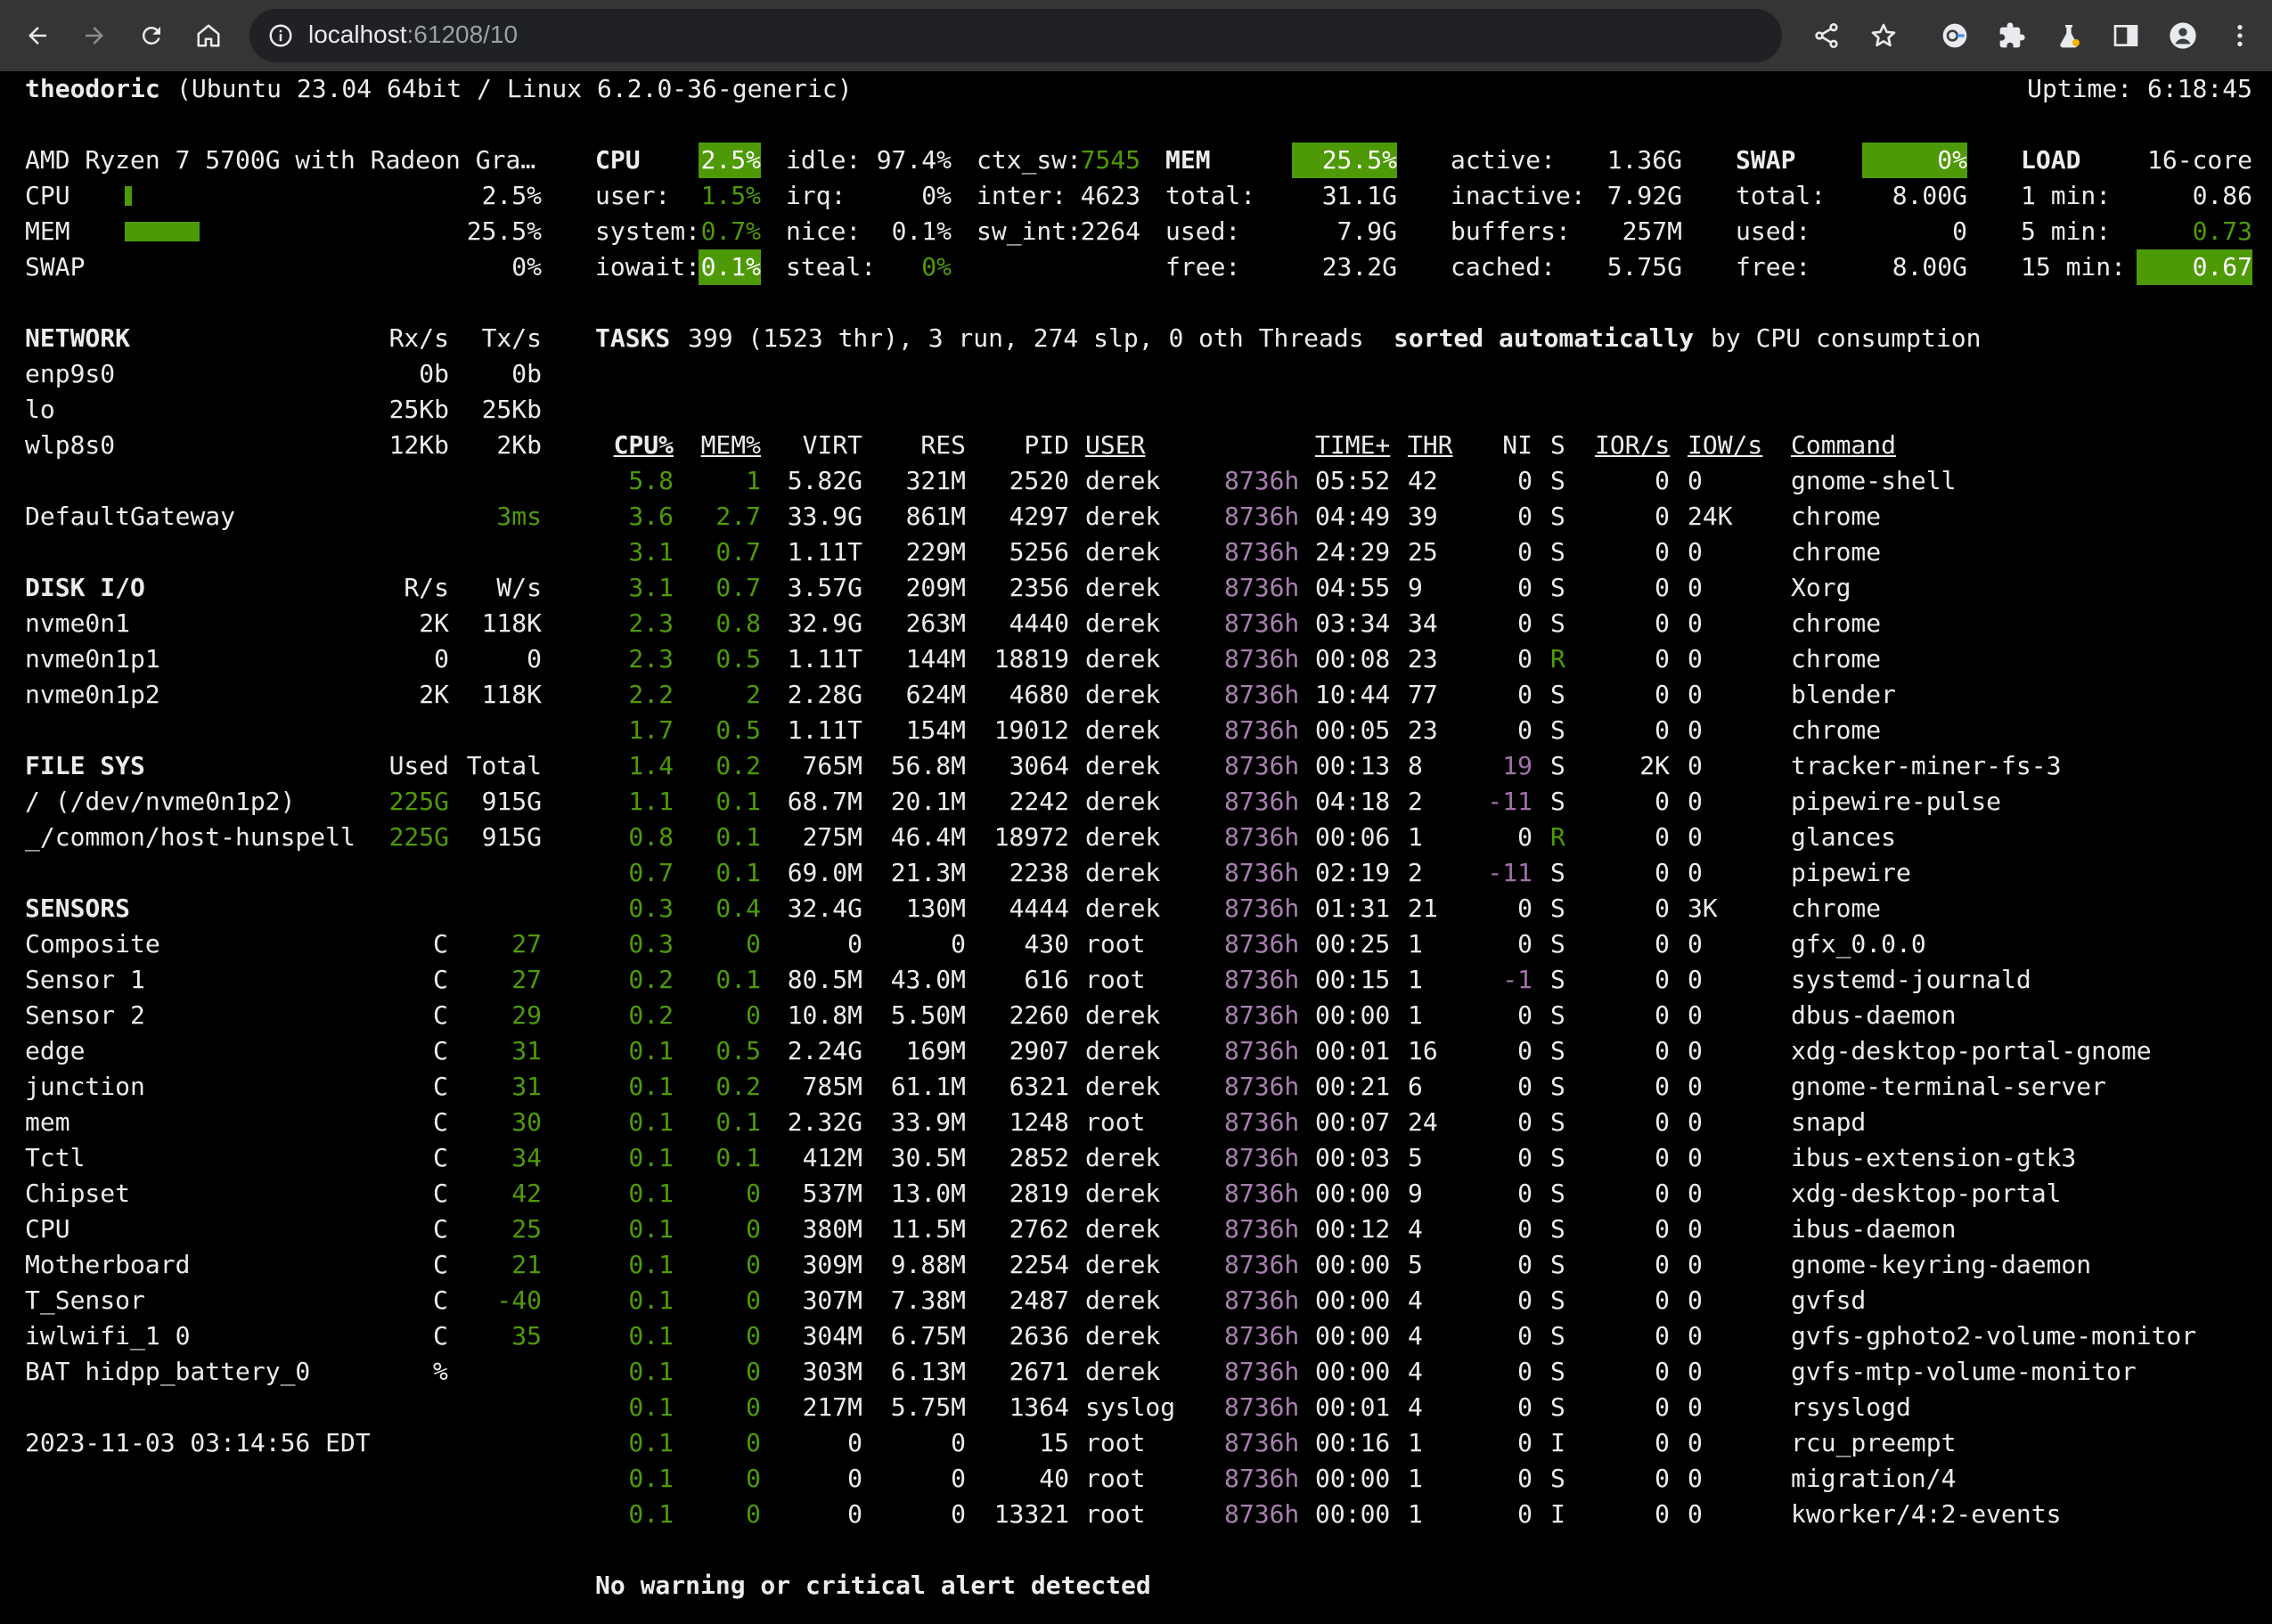 The height and width of the screenshot is (1624, 2272). What do you see at coordinates (1431, 445) in the screenshot?
I see `col-thr-header: THR` at bounding box center [1431, 445].